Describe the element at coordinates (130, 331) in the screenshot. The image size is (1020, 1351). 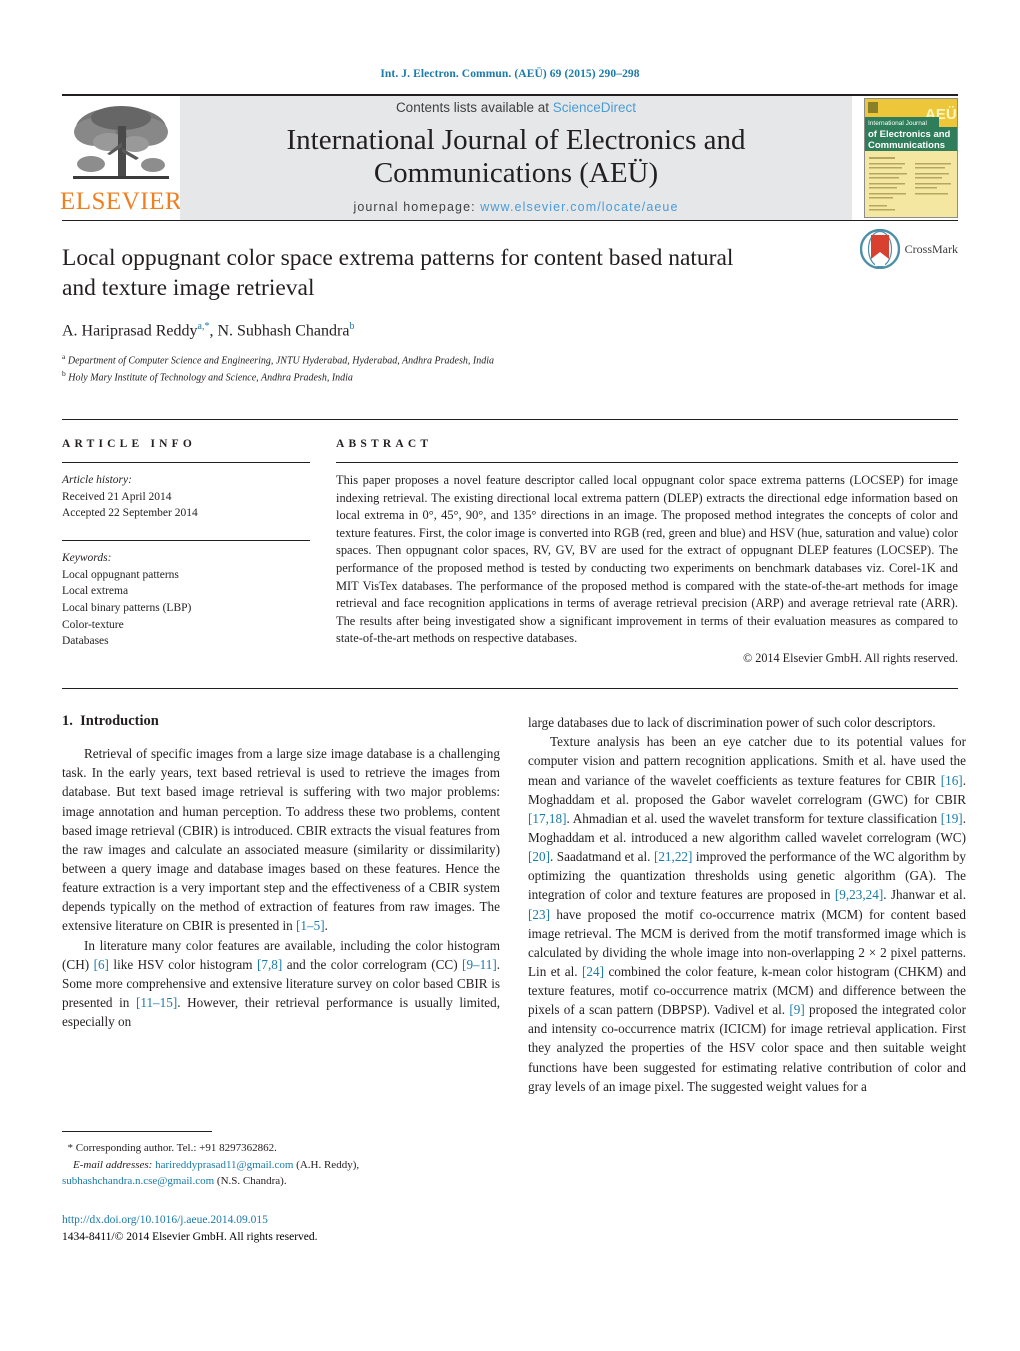
I see `author-name-1: A. Hariprasad Reddy` at that location.